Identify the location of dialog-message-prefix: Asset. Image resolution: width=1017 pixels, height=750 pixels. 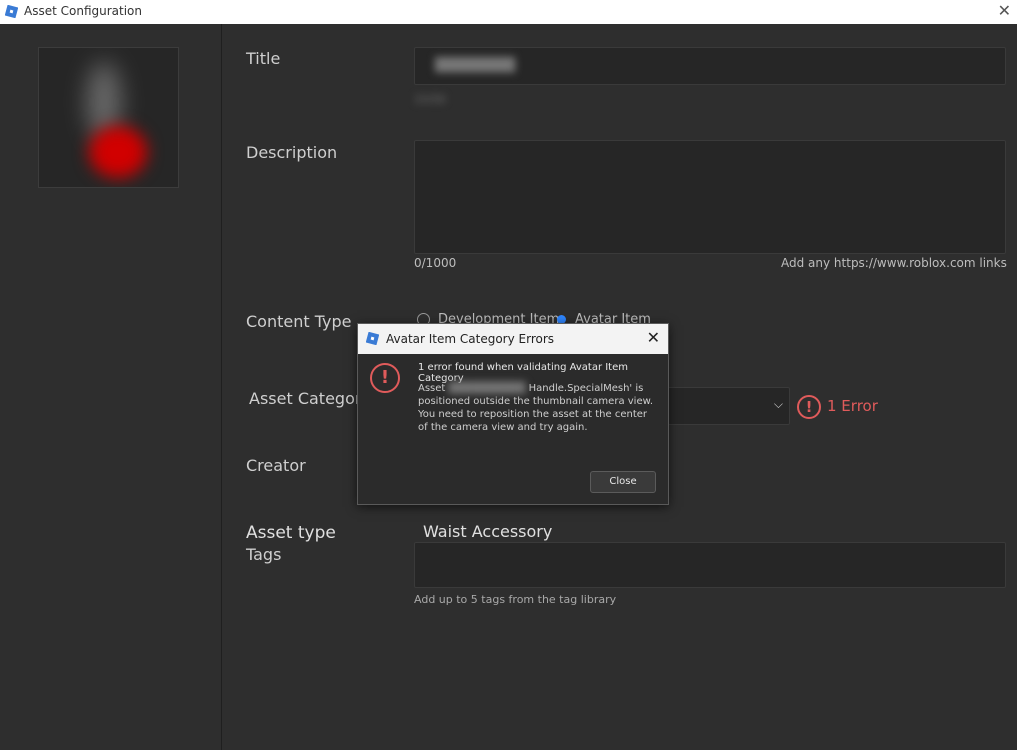
(432, 388).